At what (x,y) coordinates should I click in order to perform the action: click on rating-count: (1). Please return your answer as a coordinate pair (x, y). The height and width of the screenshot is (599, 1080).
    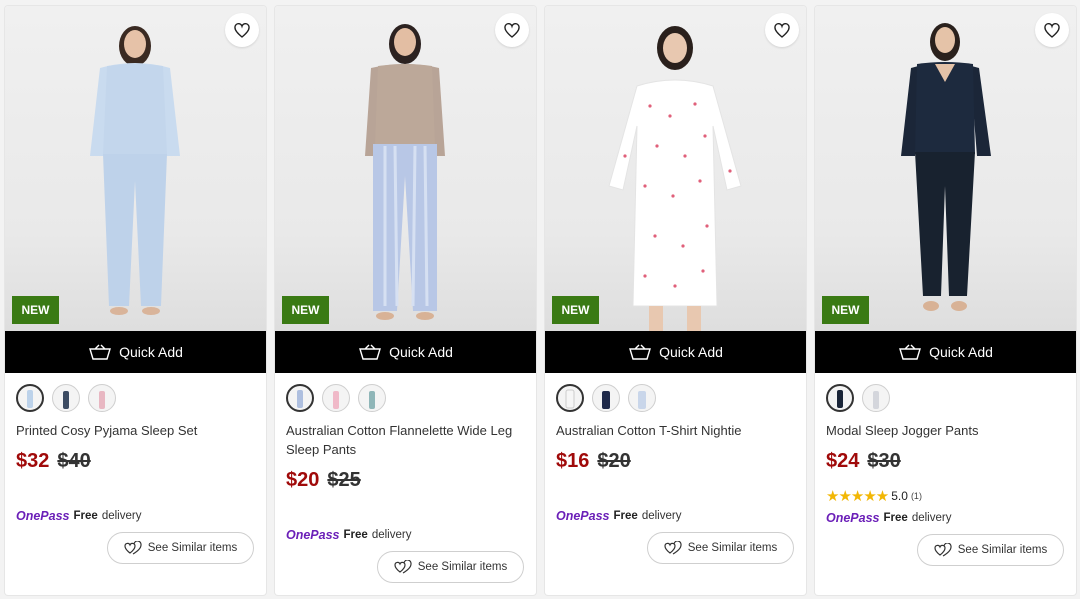
    Looking at the image, I should click on (916, 496).